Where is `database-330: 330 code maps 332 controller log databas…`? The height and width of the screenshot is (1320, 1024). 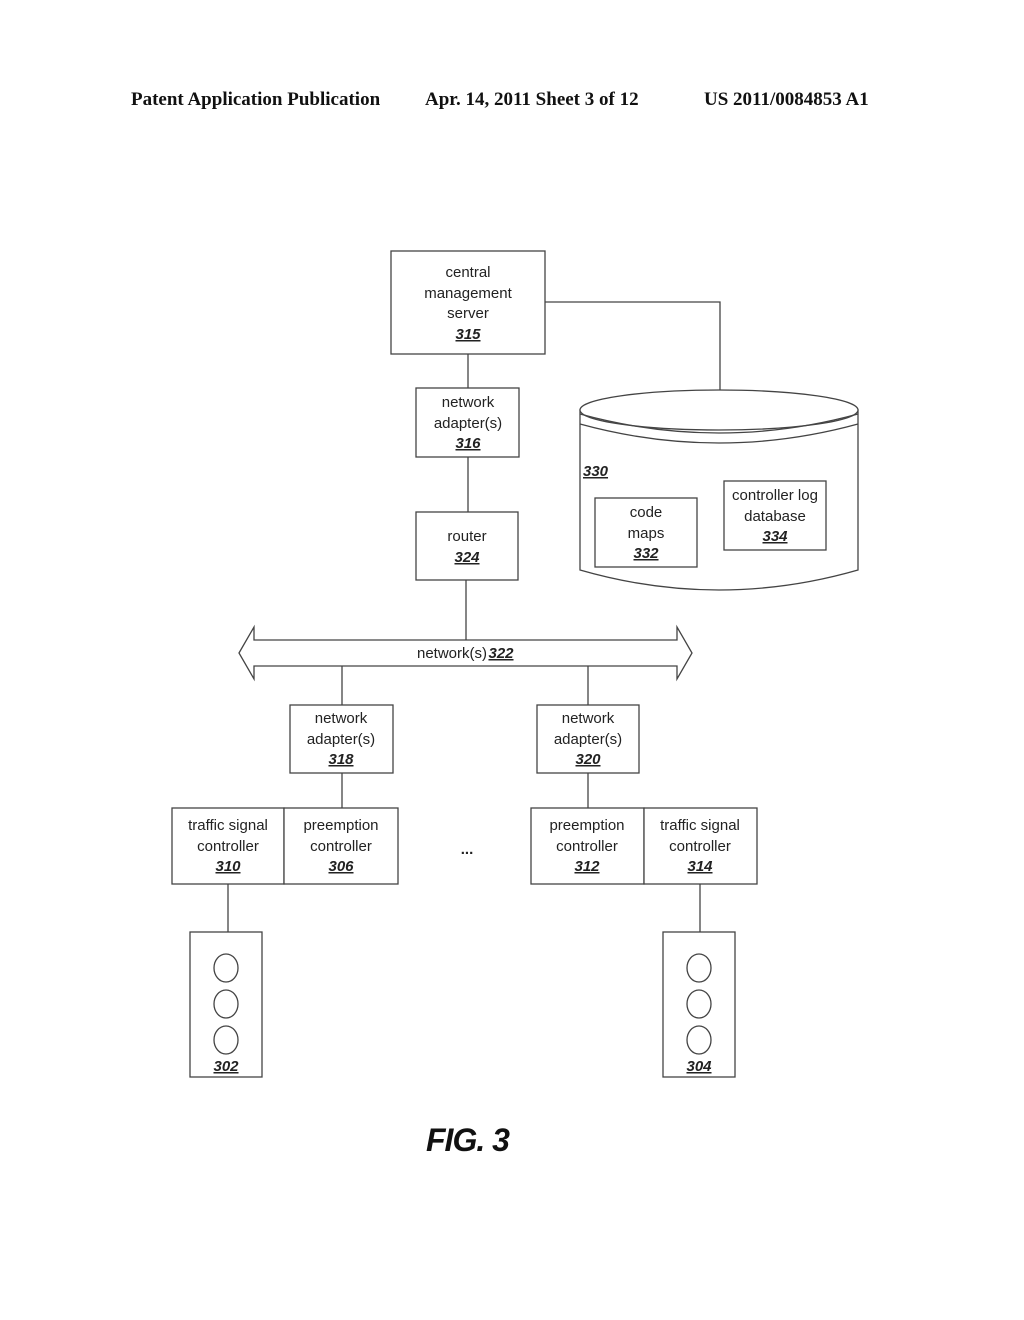
database-330: 330 code maps 332 controller log databas… is located at coordinates (719, 490).